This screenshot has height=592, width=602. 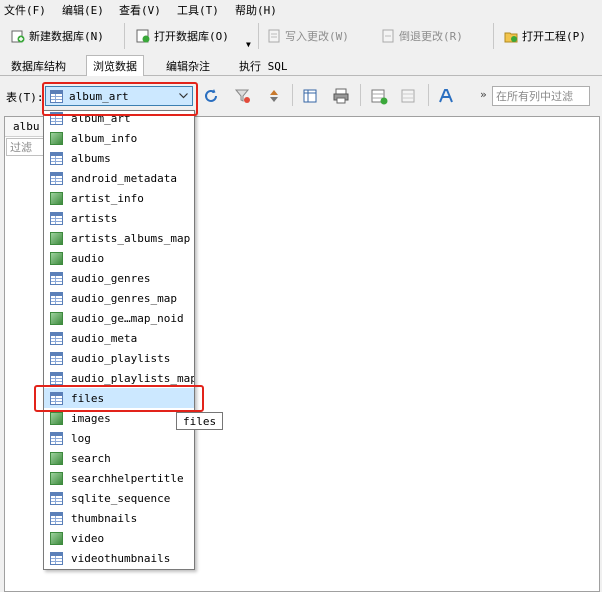 I want to click on clear-filter-icon, so click(x=243, y=96).